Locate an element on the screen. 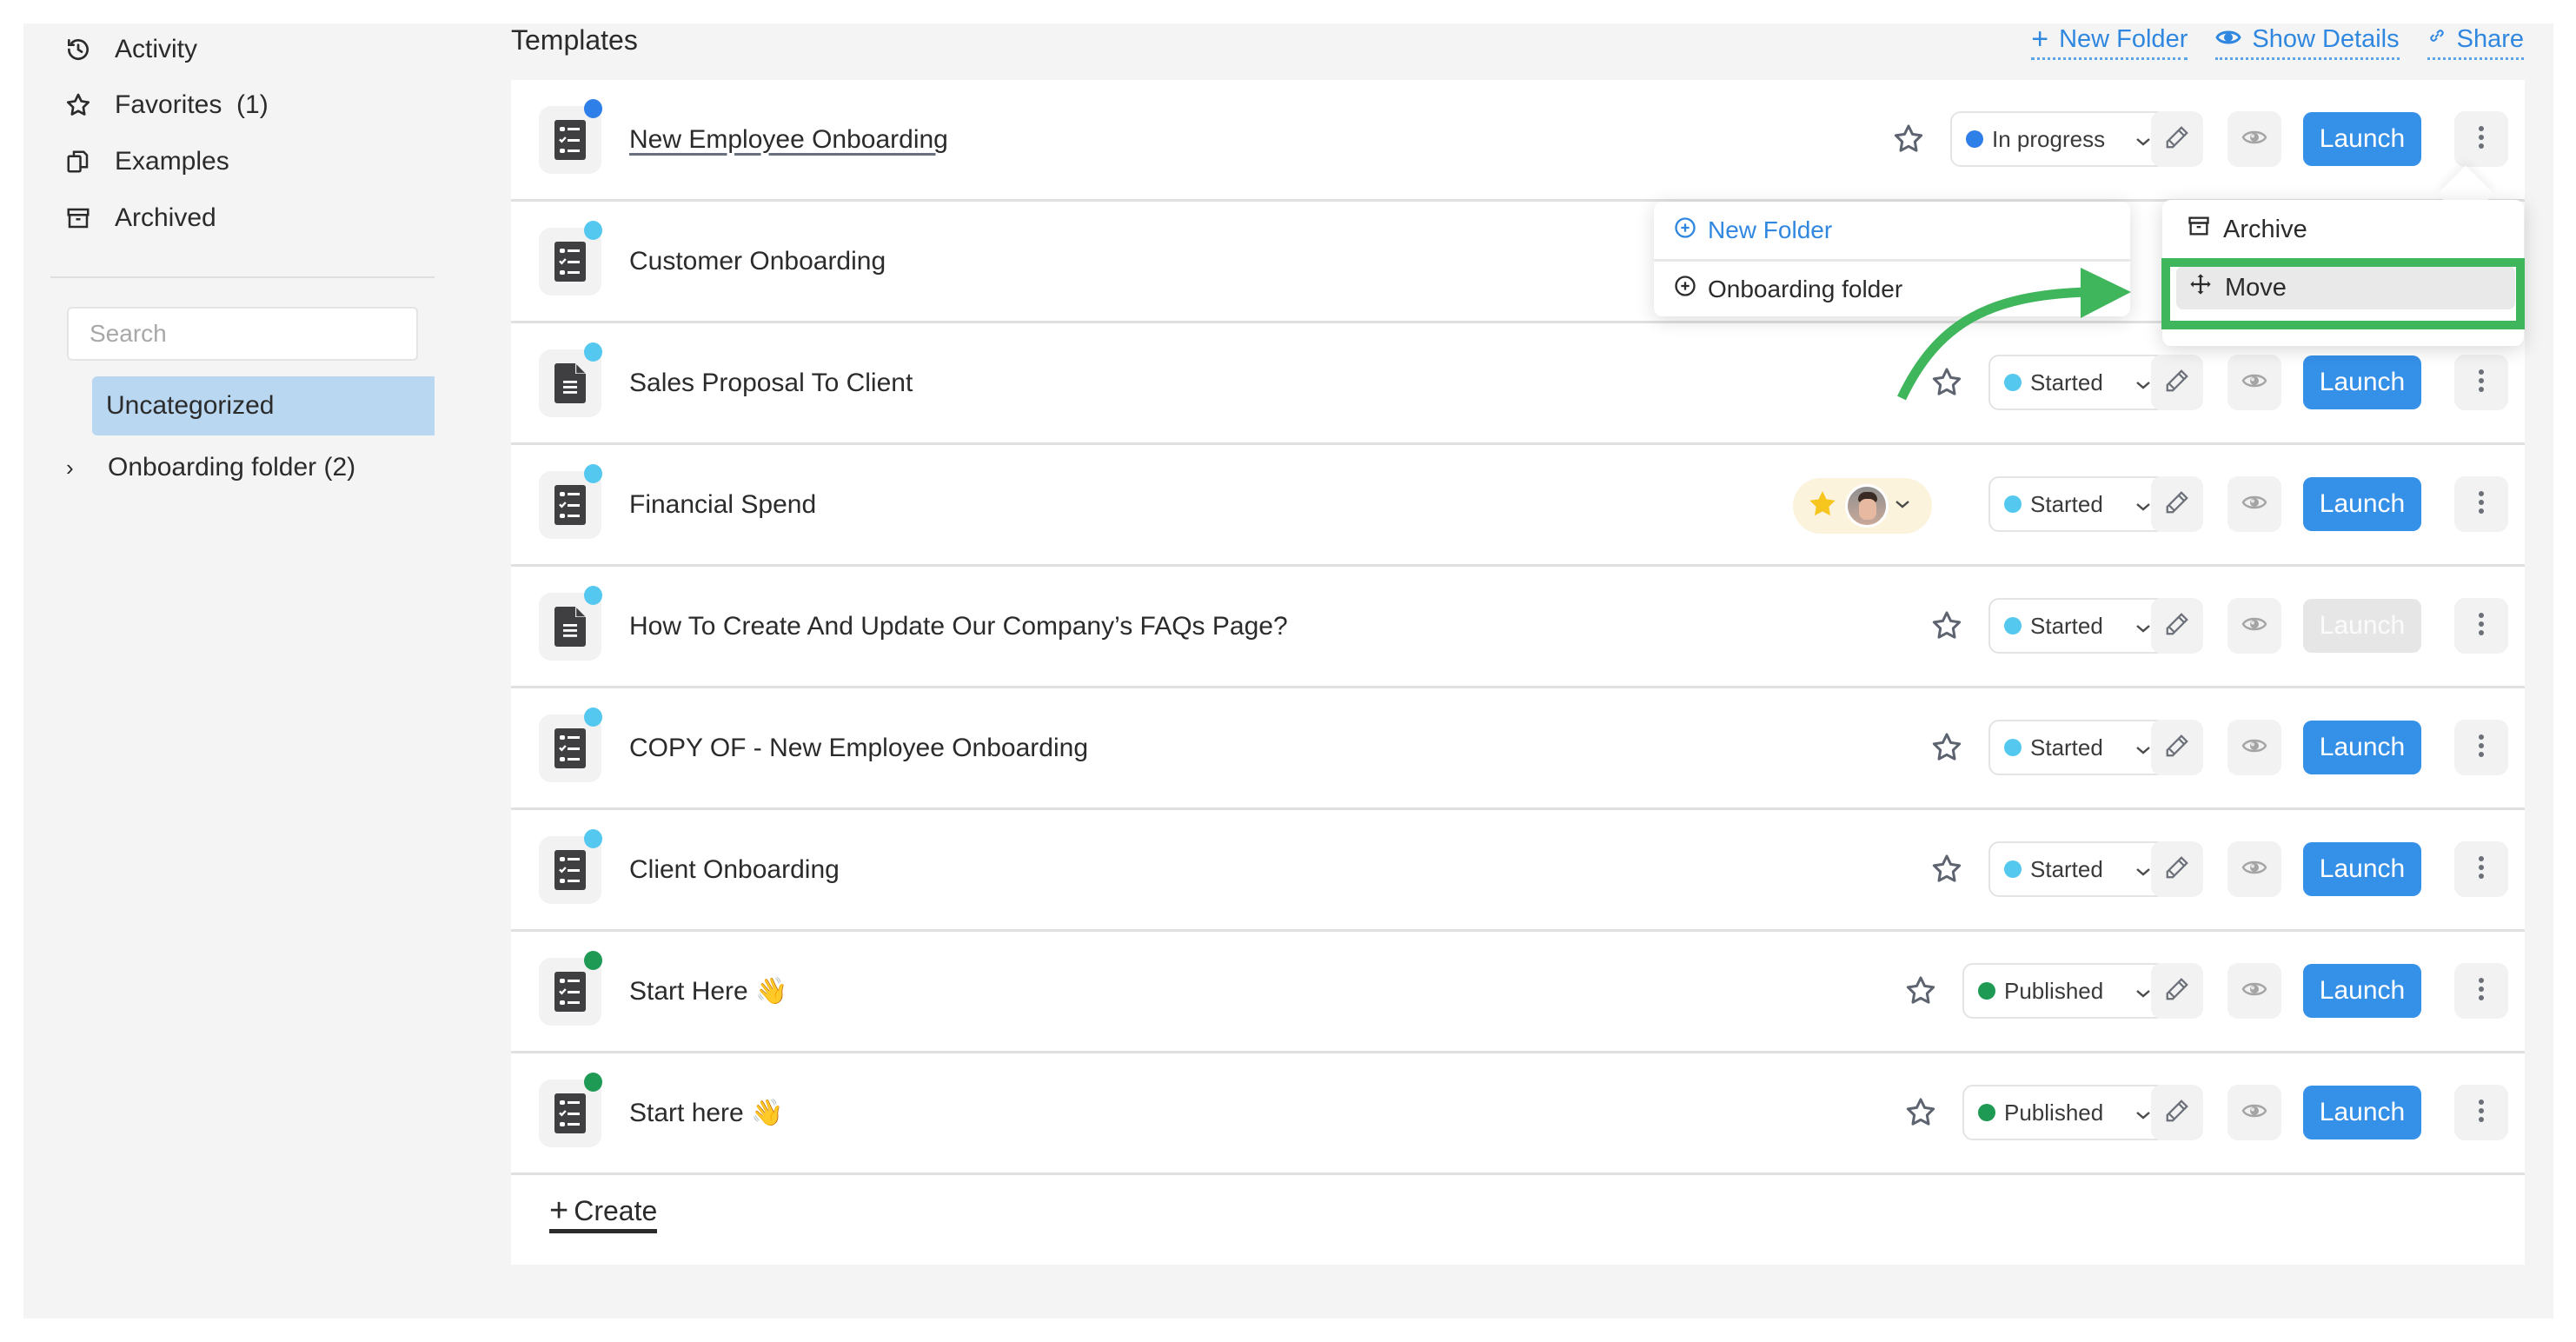 The height and width of the screenshot is (1342, 2576). favorites-toggle is located at coordinates (1862, 506).